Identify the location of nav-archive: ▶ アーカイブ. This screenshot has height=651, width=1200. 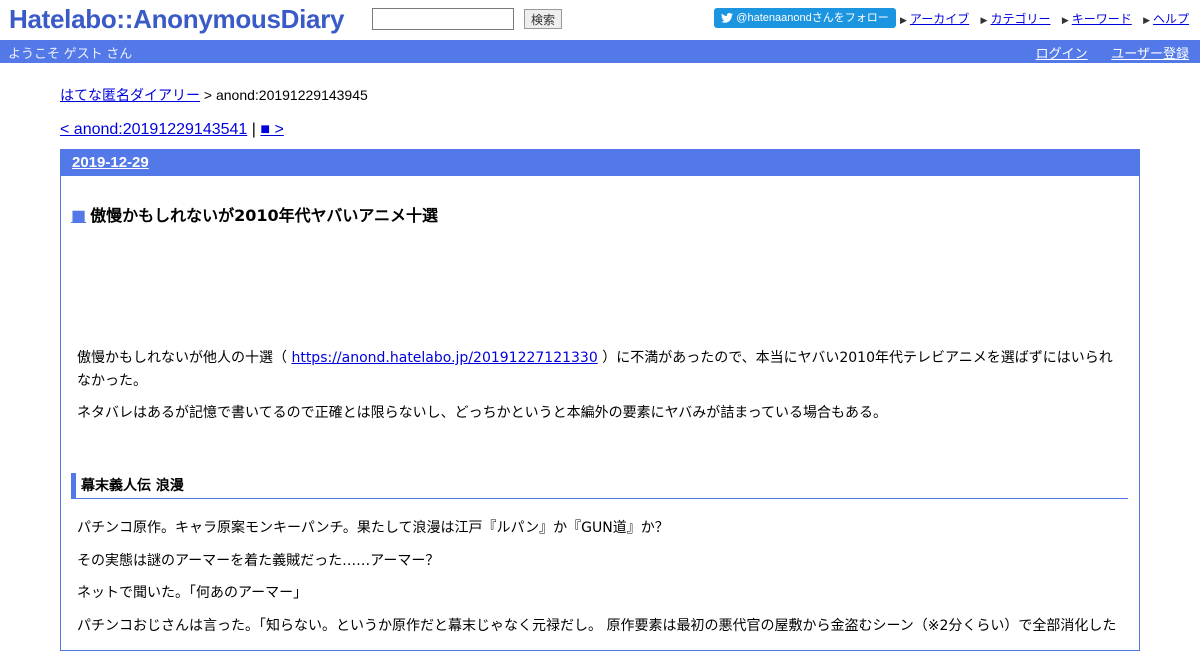
(934, 19).